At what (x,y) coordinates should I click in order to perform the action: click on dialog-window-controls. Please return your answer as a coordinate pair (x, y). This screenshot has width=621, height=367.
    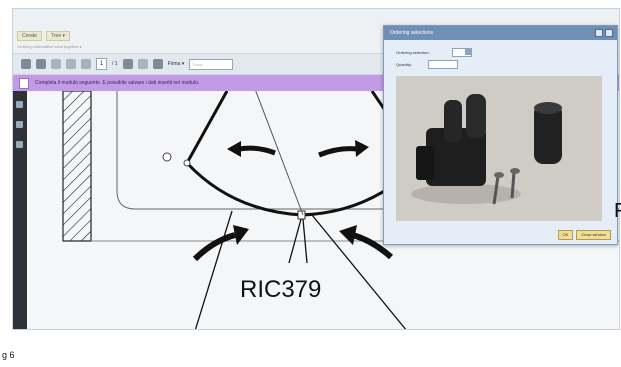
    Looking at the image, I should click on (604, 33).